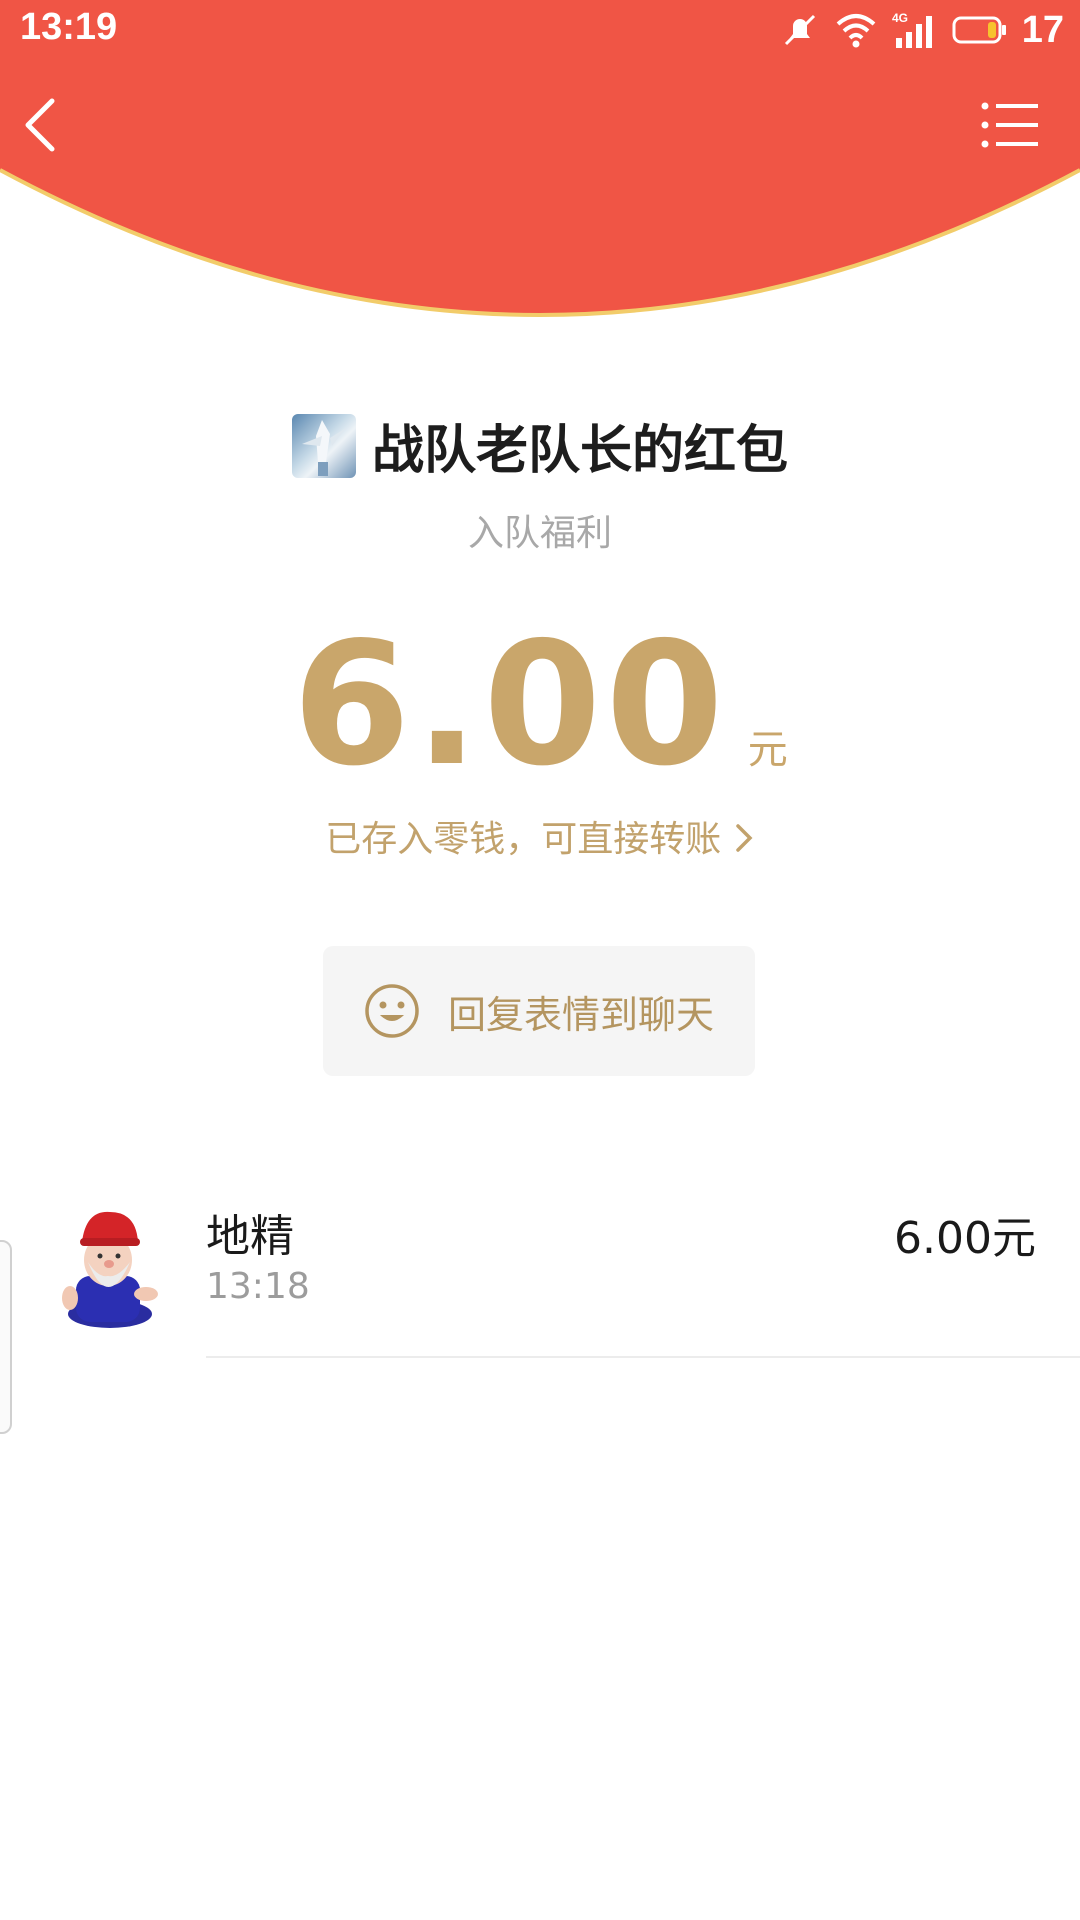 The height and width of the screenshot is (1920, 1080). I want to click on status-time: 13:19, so click(69, 27).